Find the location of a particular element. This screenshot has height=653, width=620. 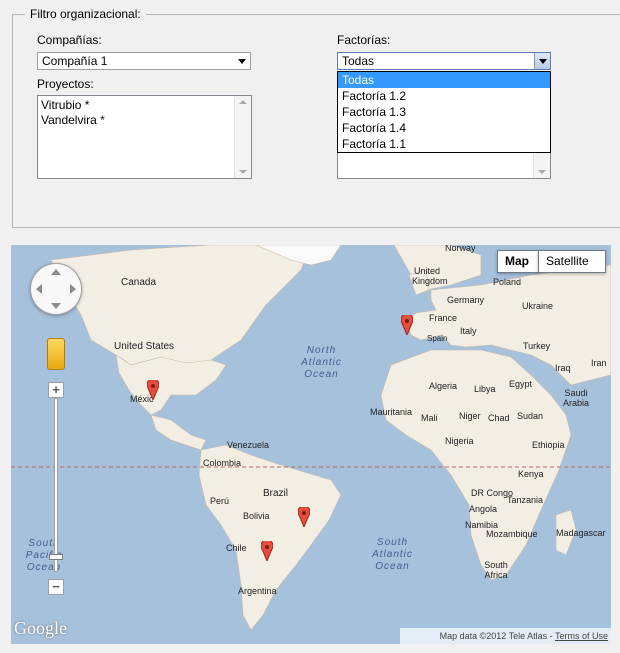

map-label-tanzania: Tanzania is located at coordinates (525, 500).